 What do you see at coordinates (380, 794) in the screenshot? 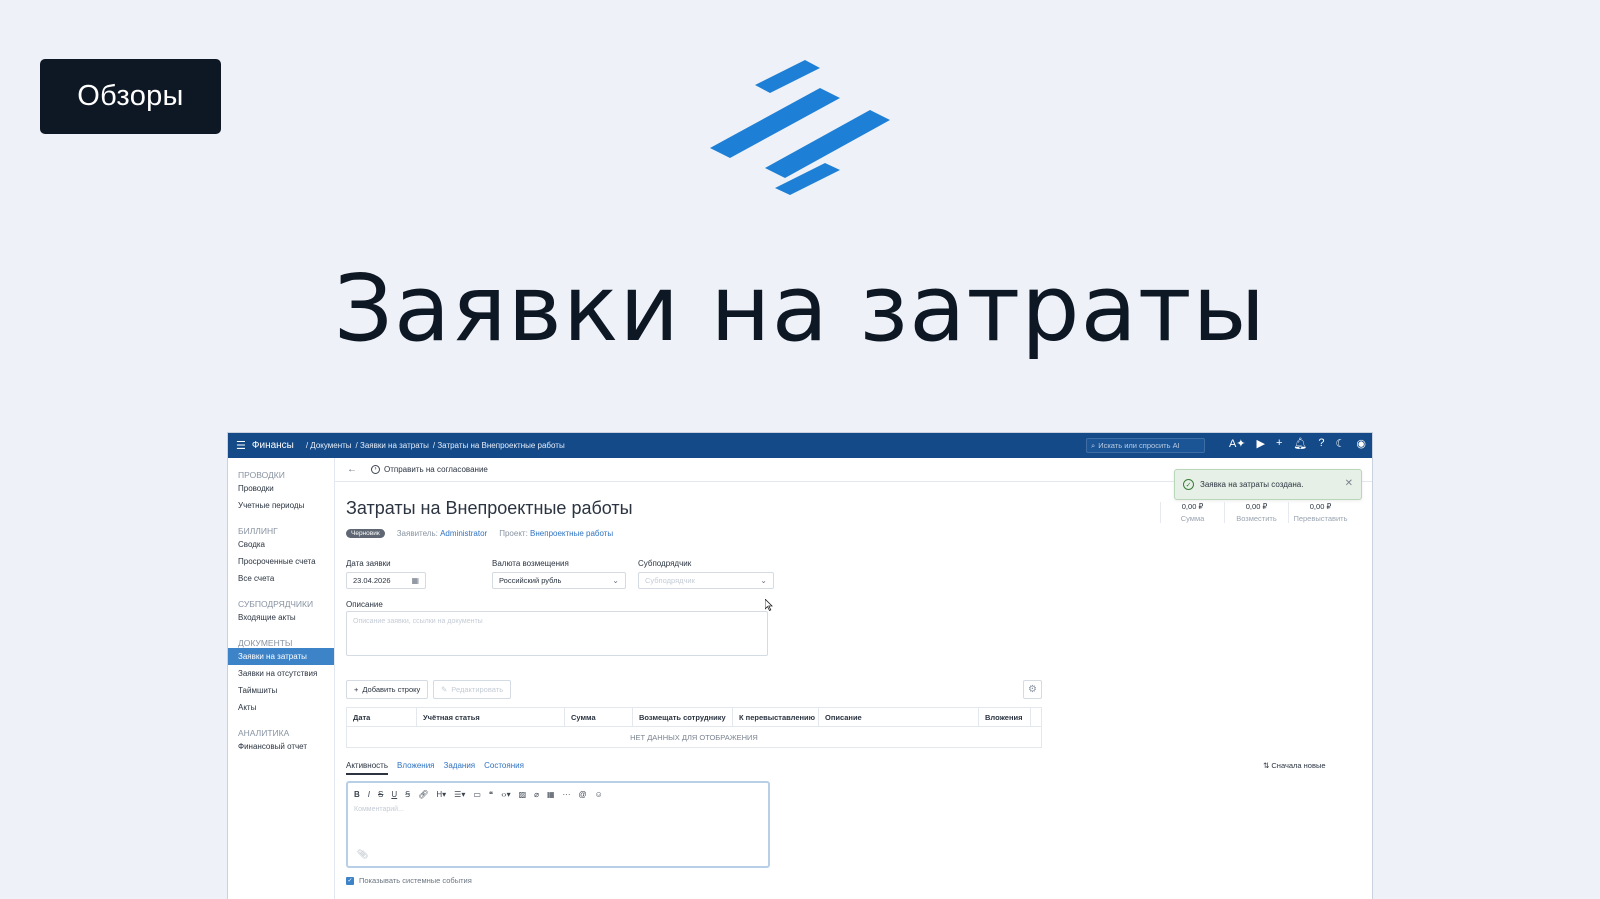
I see `strikethrough-icon: S` at bounding box center [380, 794].